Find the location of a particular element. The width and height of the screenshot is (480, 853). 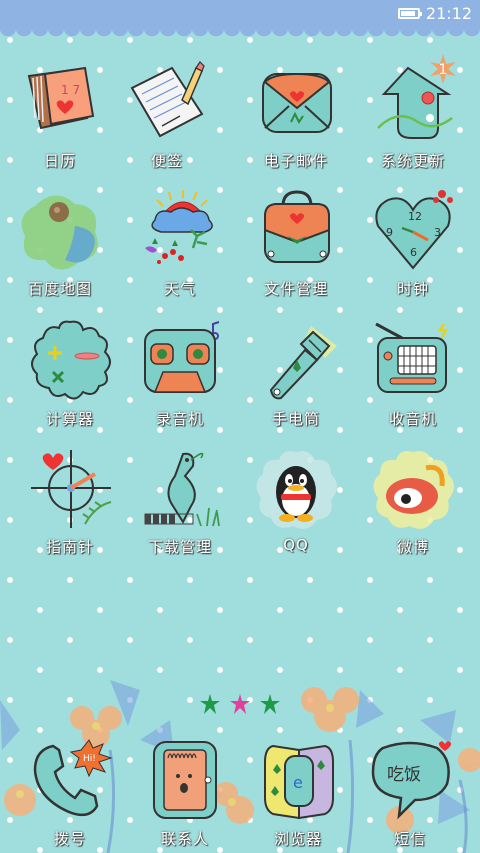

sms-bubble-text: 吃饭 is located at coordinates (404, 775).